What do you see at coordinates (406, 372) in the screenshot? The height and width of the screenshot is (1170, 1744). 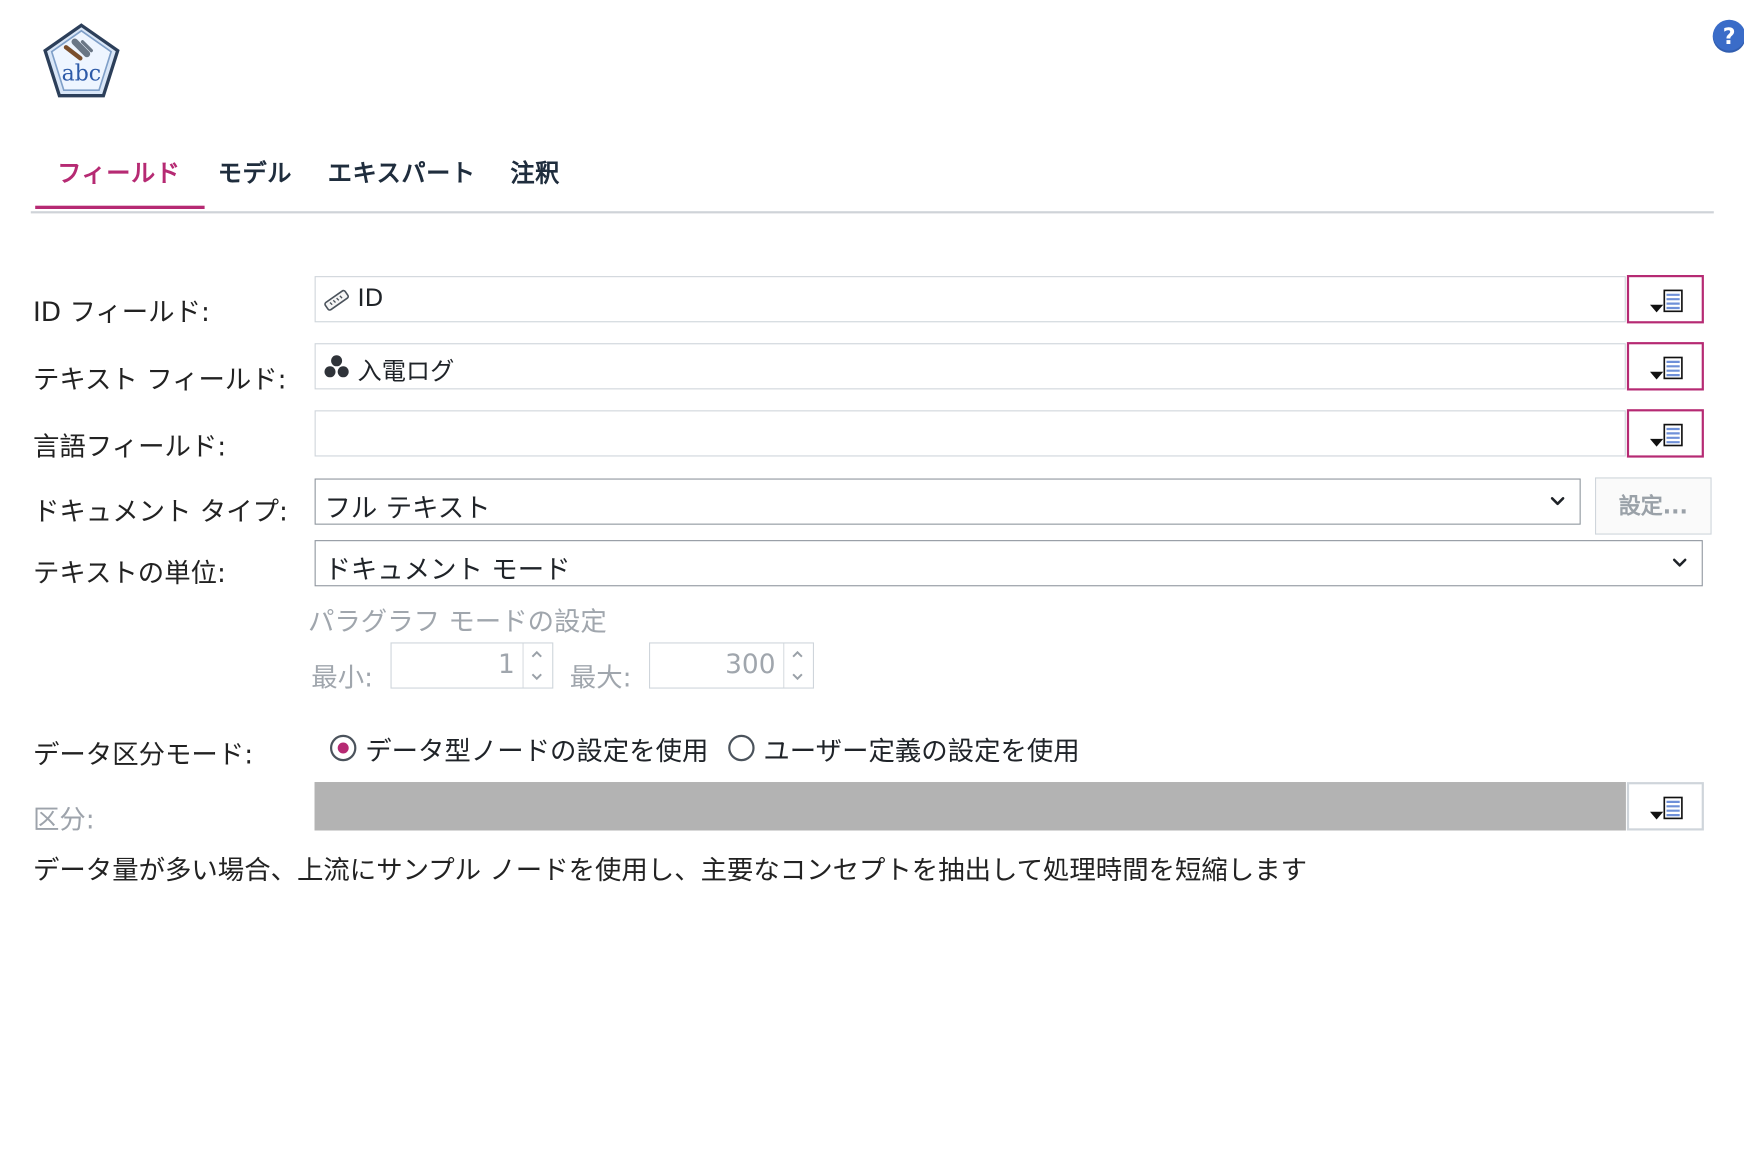 I see `text-field-value: 入電ログ` at bounding box center [406, 372].